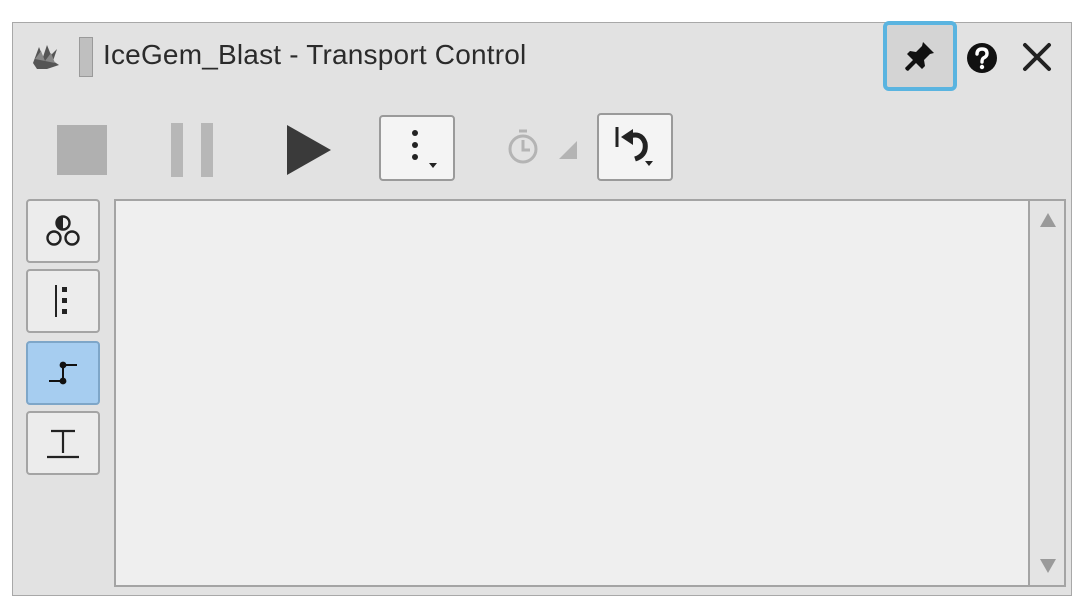 The image size is (1084, 604). I want to click on scroll-up-arrow-icon, so click(1048, 220).